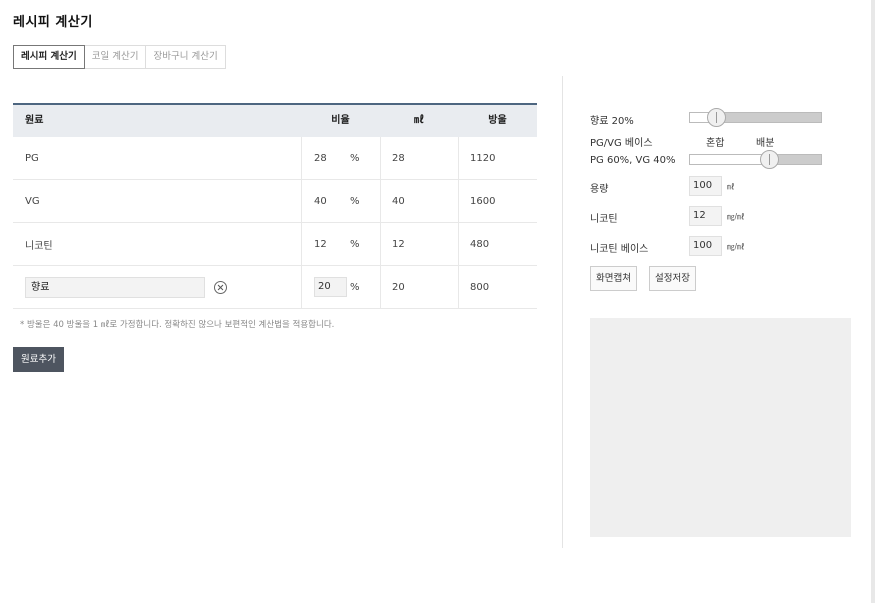 The width and height of the screenshot is (875, 603). Describe the element at coordinates (32, 201) in the screenshot. I see `ingredient-name: VG` at that location.